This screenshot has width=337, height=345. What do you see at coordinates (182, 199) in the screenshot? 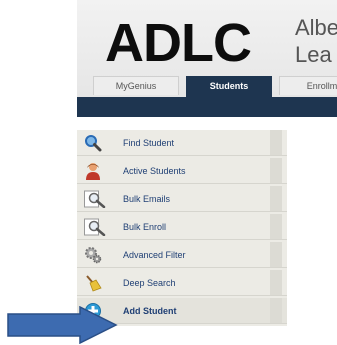
I see `menu-item-bulk-emails: Bulk Emails` at bounding box center [182, 199].